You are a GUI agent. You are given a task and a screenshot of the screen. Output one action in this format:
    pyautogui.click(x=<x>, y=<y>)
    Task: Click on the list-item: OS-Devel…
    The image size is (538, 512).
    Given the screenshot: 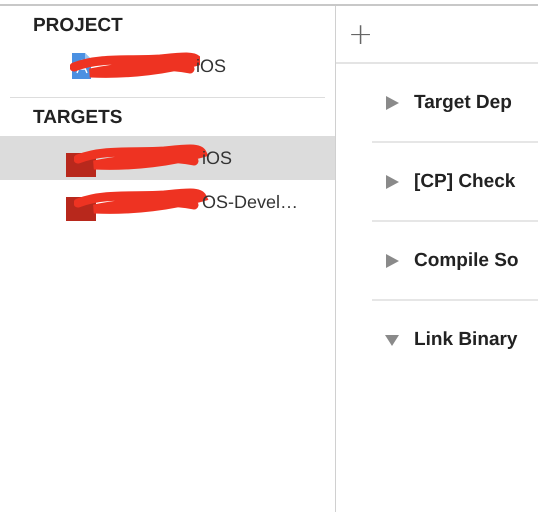 What is the action you would take?
    pyautogui.click(x=167, y=202)
    